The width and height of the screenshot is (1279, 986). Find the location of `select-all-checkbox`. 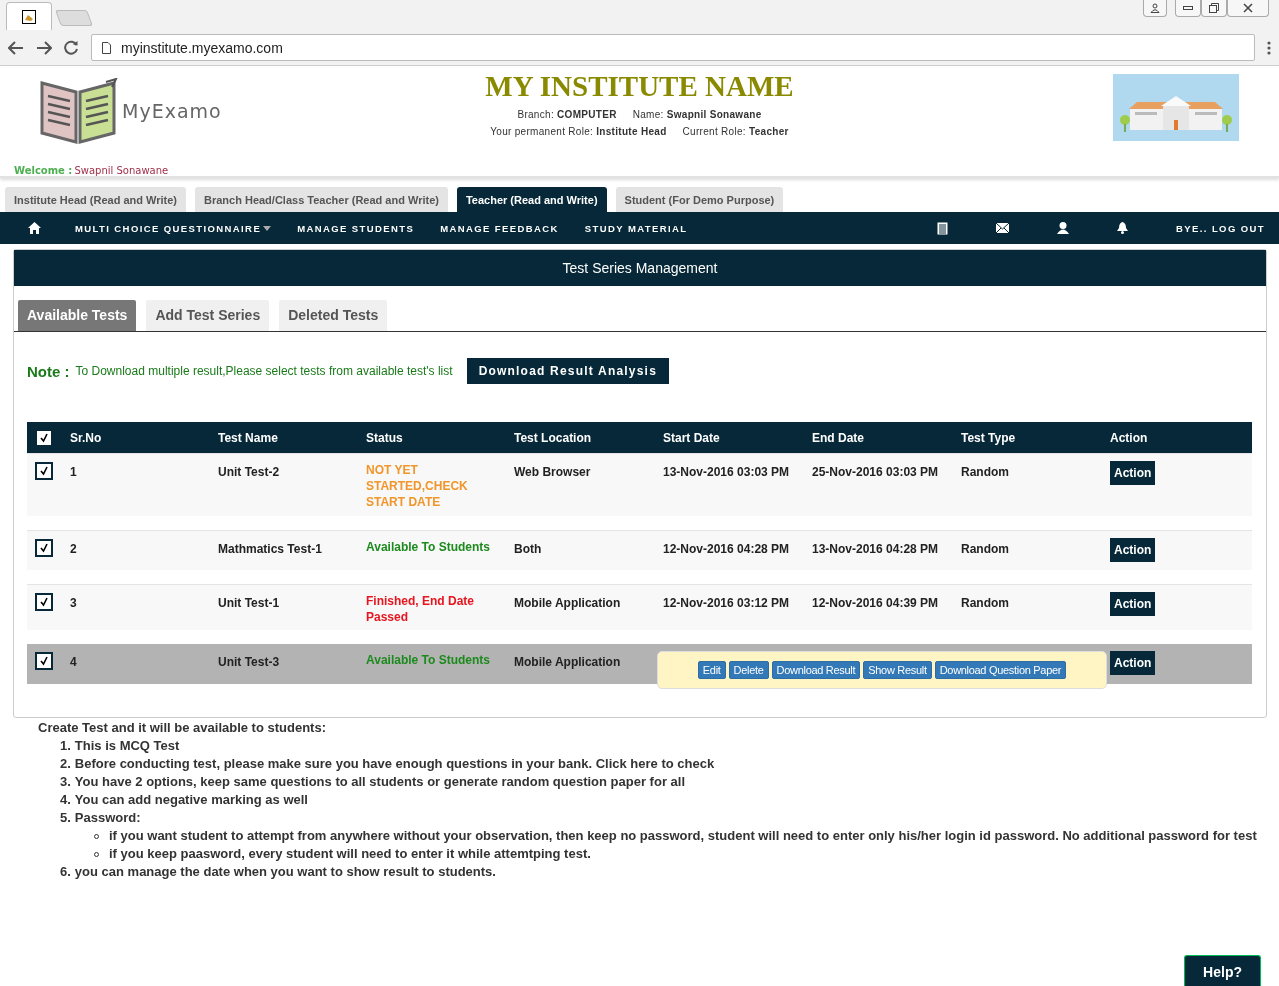

select-all-checkbox is located at coordinates (44, 437).